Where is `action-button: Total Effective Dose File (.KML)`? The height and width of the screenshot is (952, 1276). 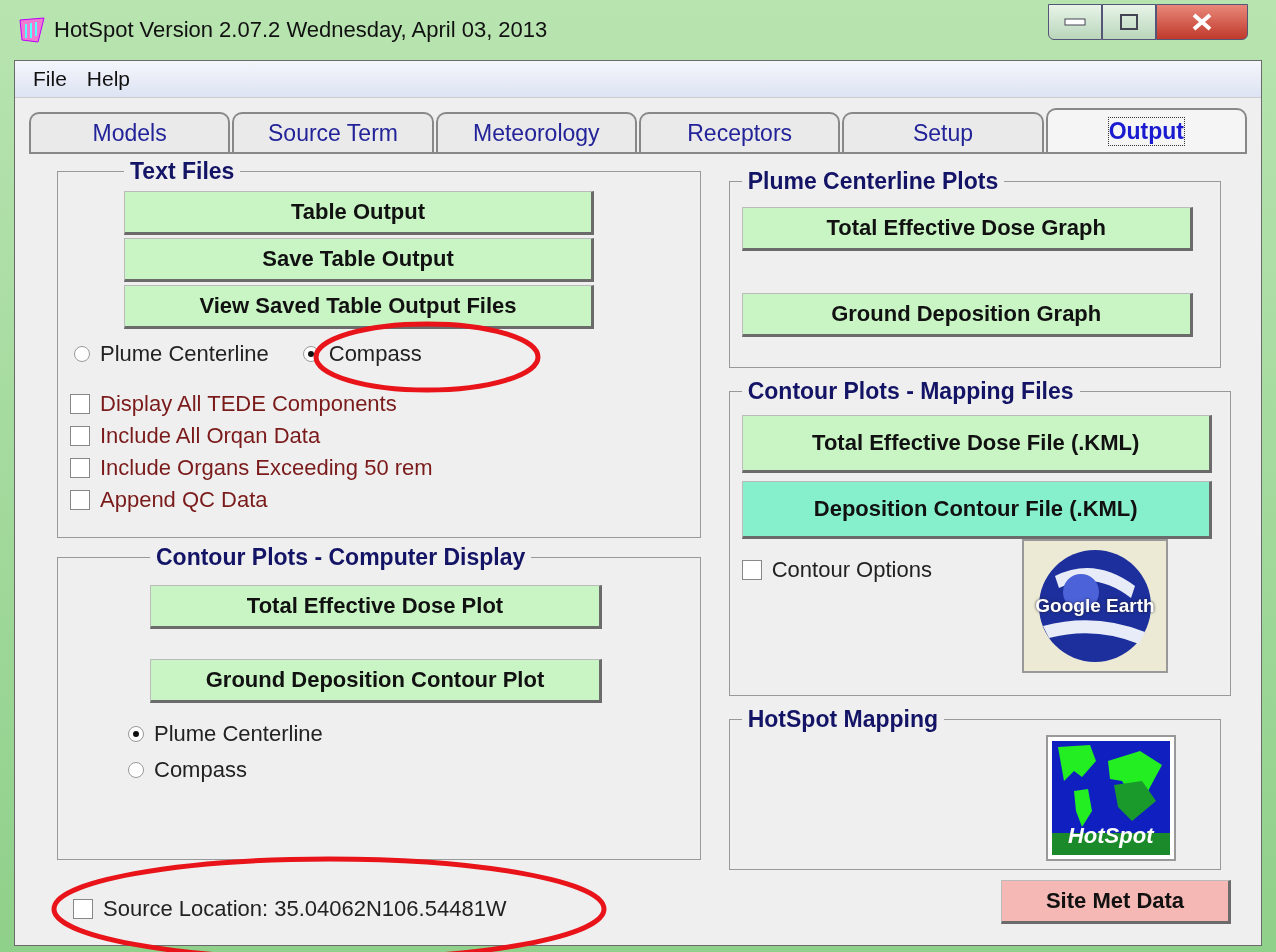
action-button: Total Effective Dose File (.KML) is located at coordinates (976, 444).